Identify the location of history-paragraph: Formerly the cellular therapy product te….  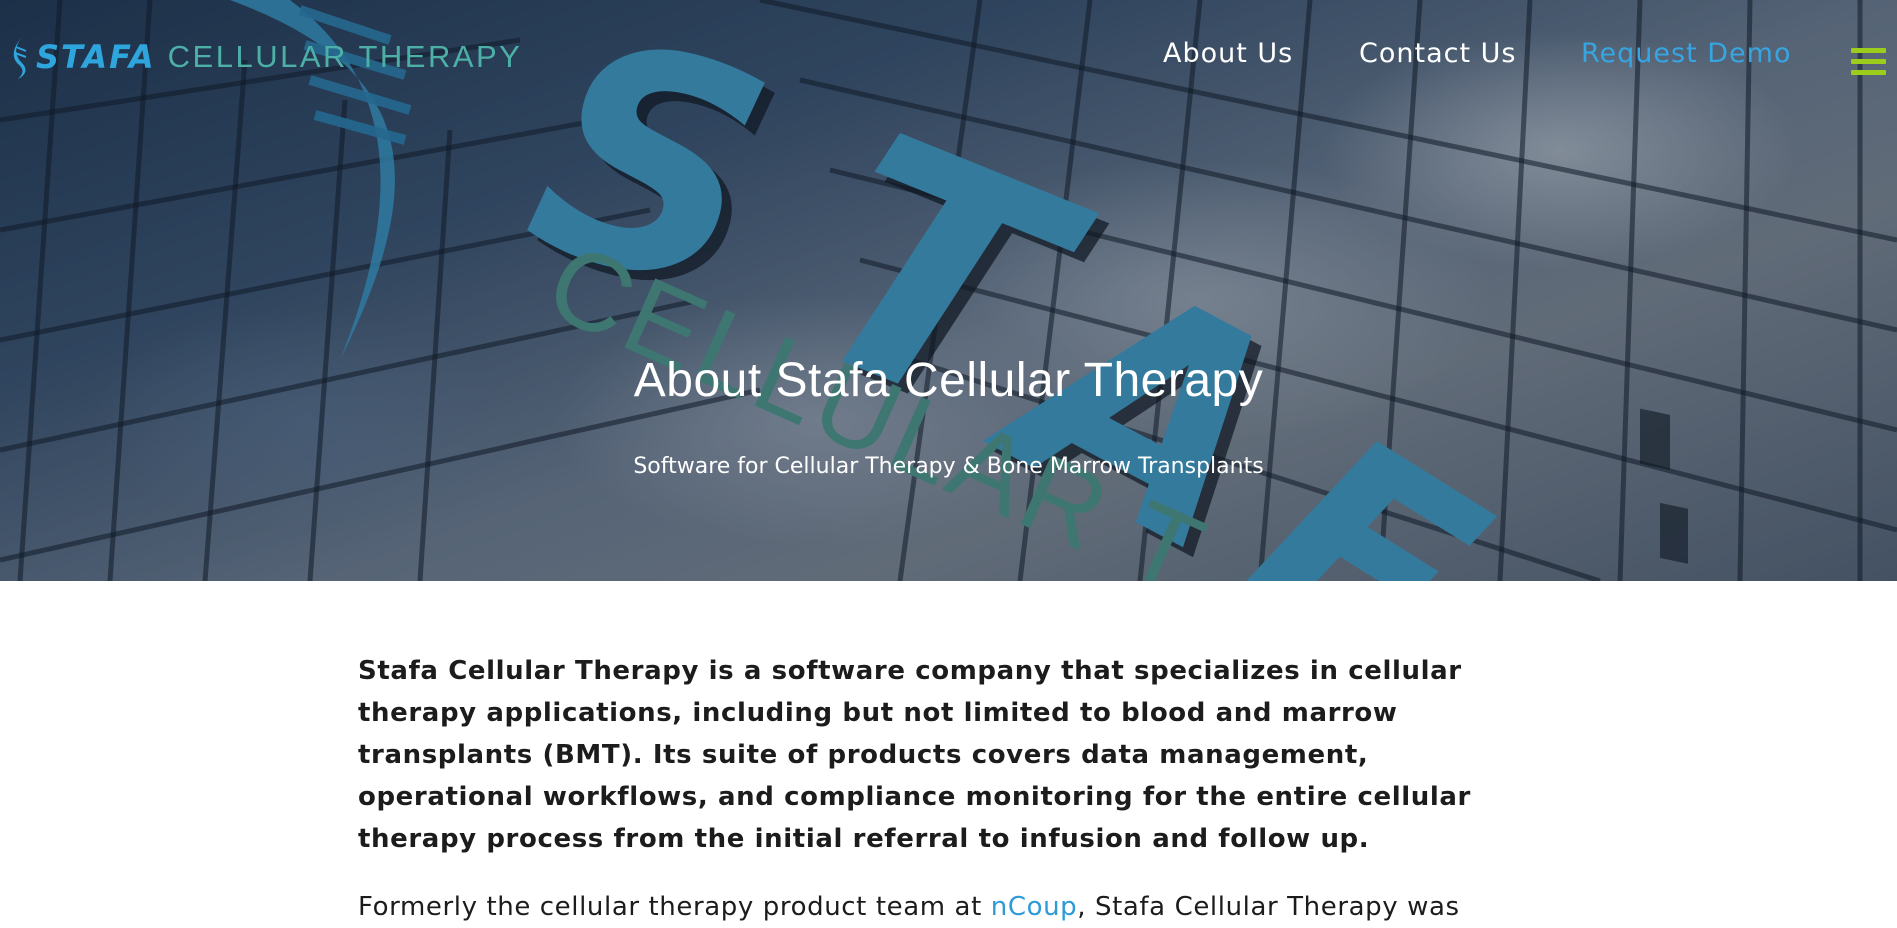
(958, 907).